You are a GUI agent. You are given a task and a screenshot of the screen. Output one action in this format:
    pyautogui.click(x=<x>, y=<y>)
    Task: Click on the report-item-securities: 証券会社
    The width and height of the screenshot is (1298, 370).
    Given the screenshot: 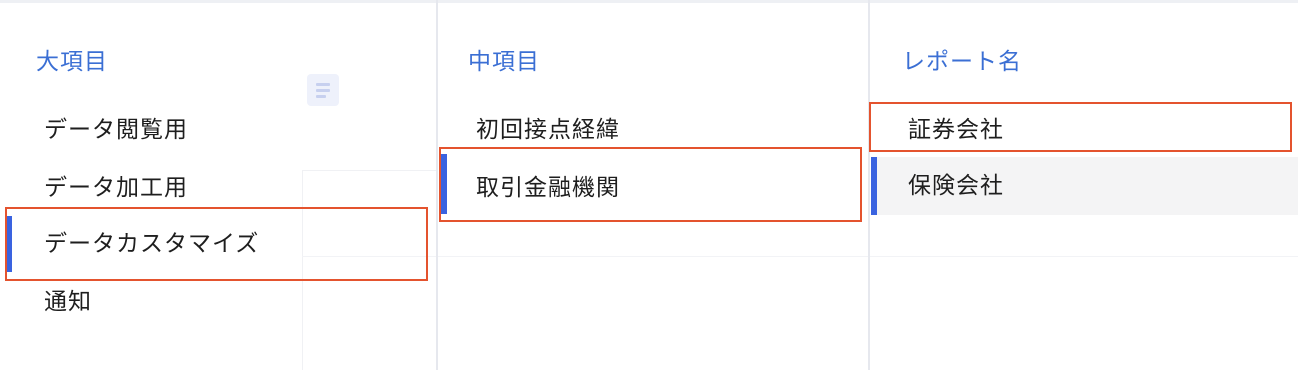 What is the action you would take?
    pyautogui.click(x=1093, y=130)
    